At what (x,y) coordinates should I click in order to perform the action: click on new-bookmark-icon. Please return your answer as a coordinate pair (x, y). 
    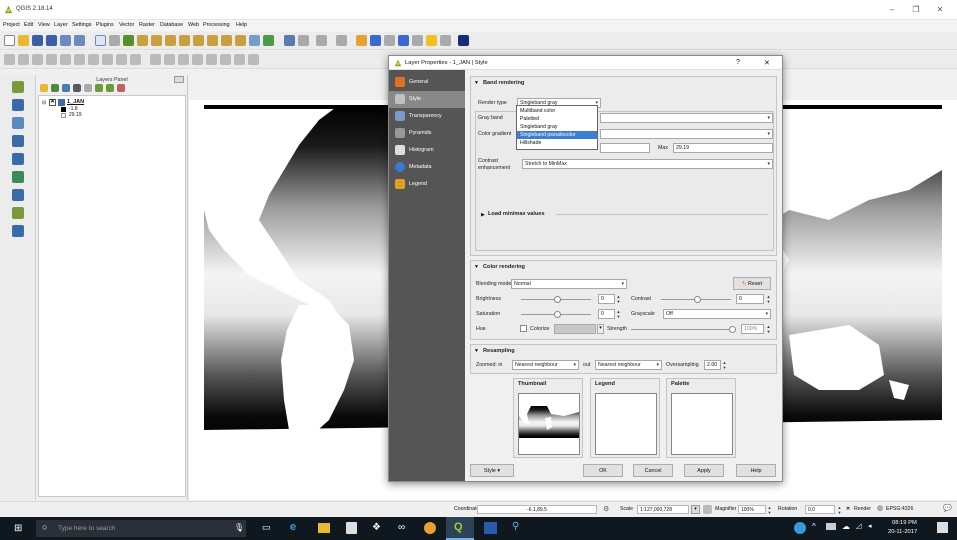
    Looking at the image, I should click on (431, 40).